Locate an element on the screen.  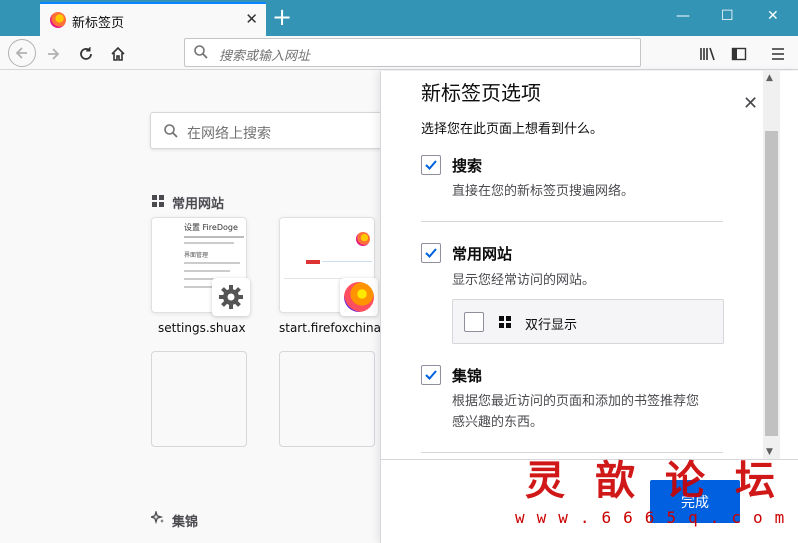
option-desc-top-sites: 显示您经常访问的网站。 is located at coordinates (524, 280).